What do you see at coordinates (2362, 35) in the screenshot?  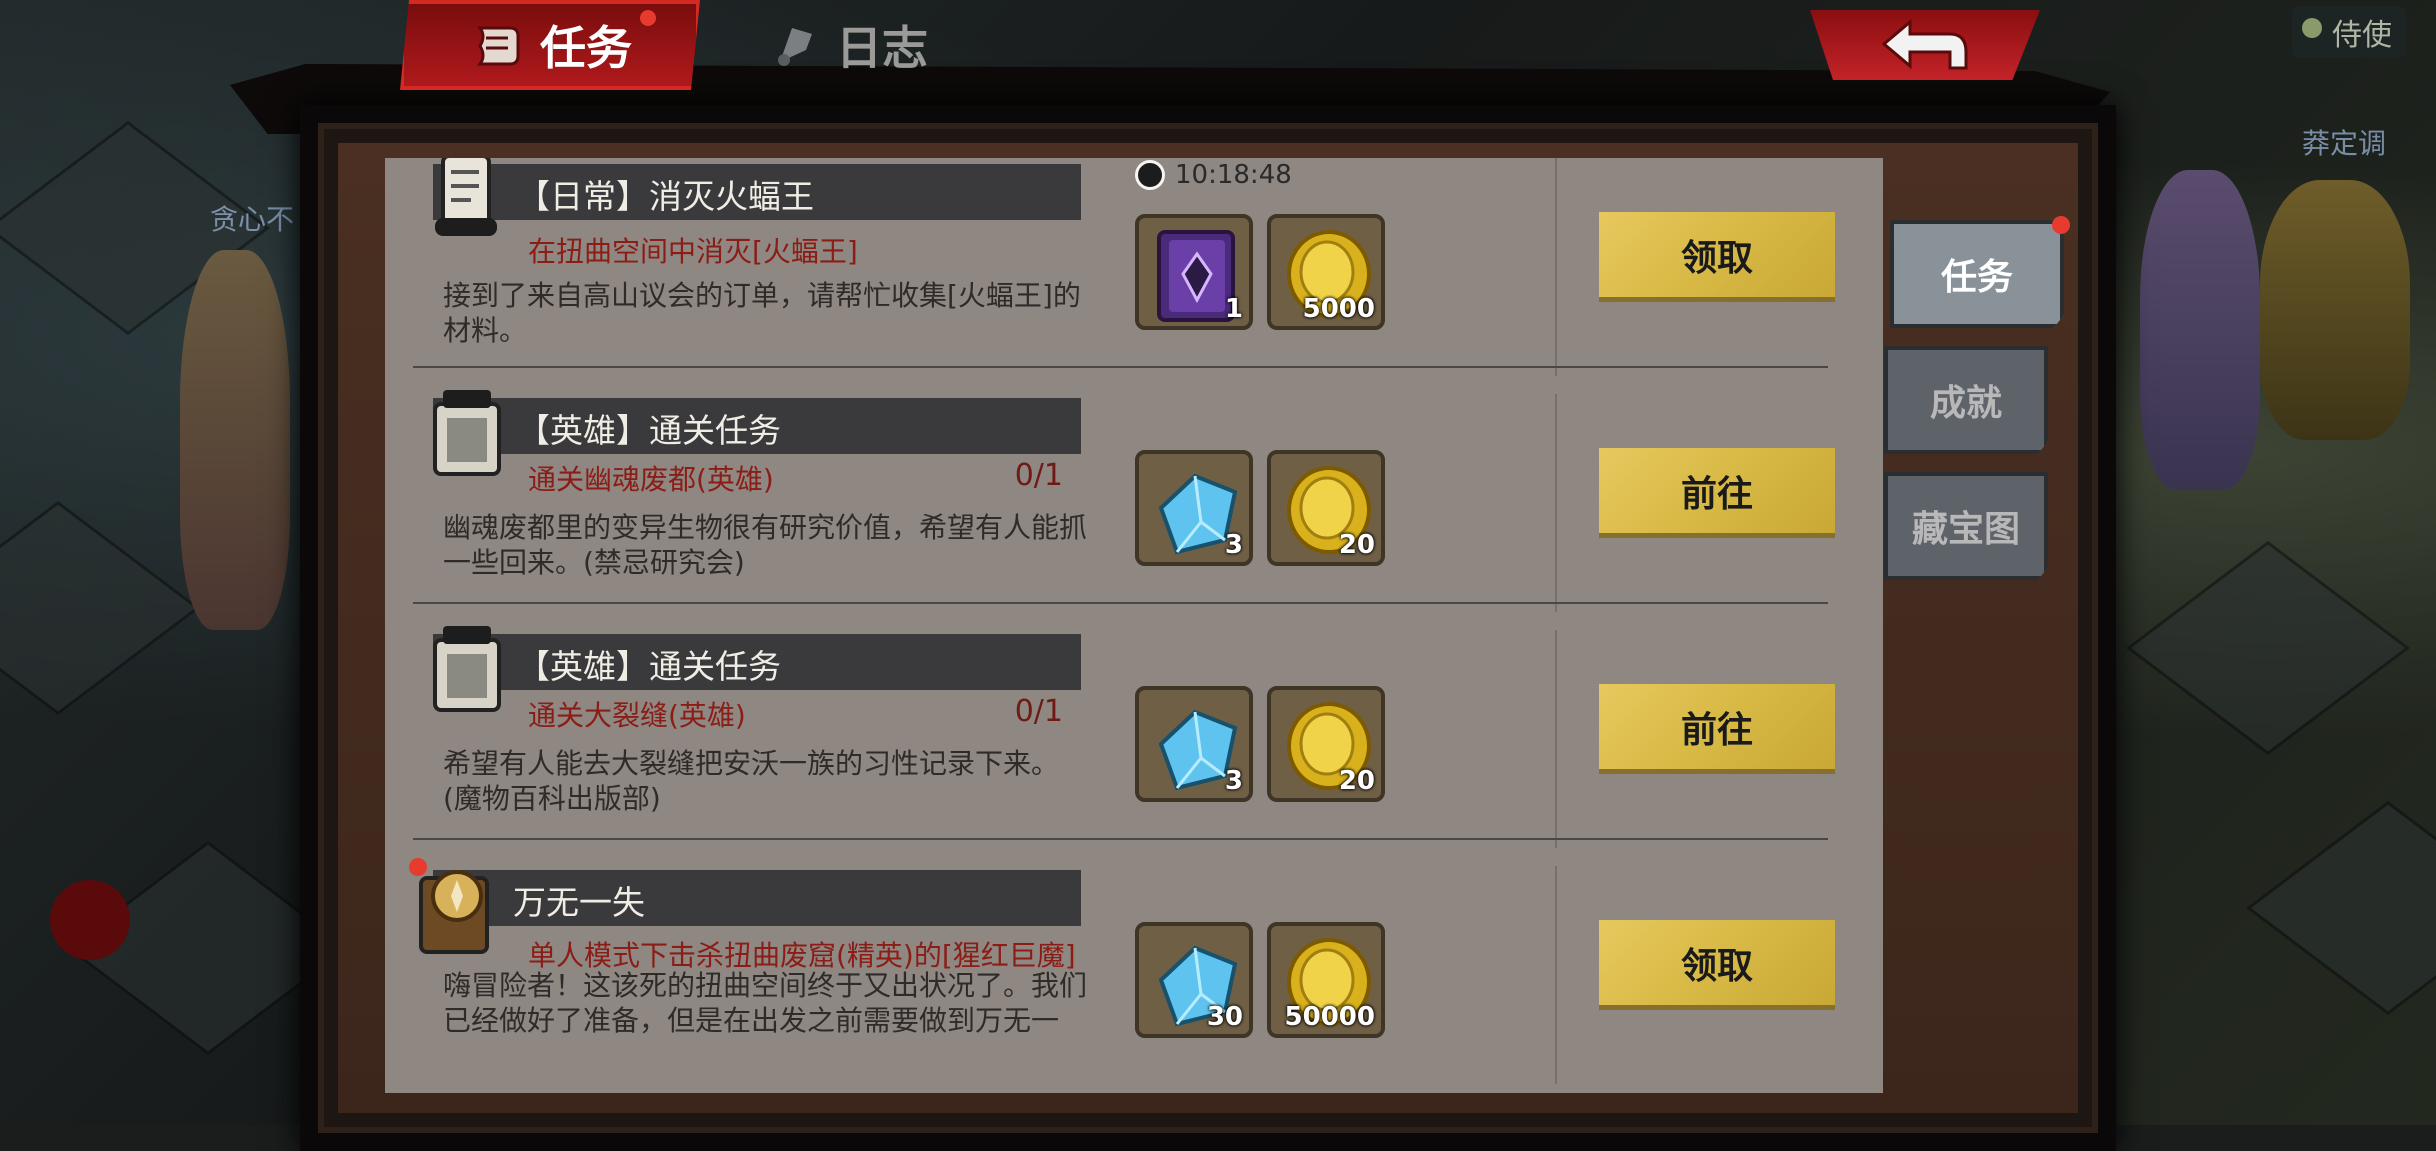 I see `top-right-hint-label: 侍使` at bounding box center [2362, 35].